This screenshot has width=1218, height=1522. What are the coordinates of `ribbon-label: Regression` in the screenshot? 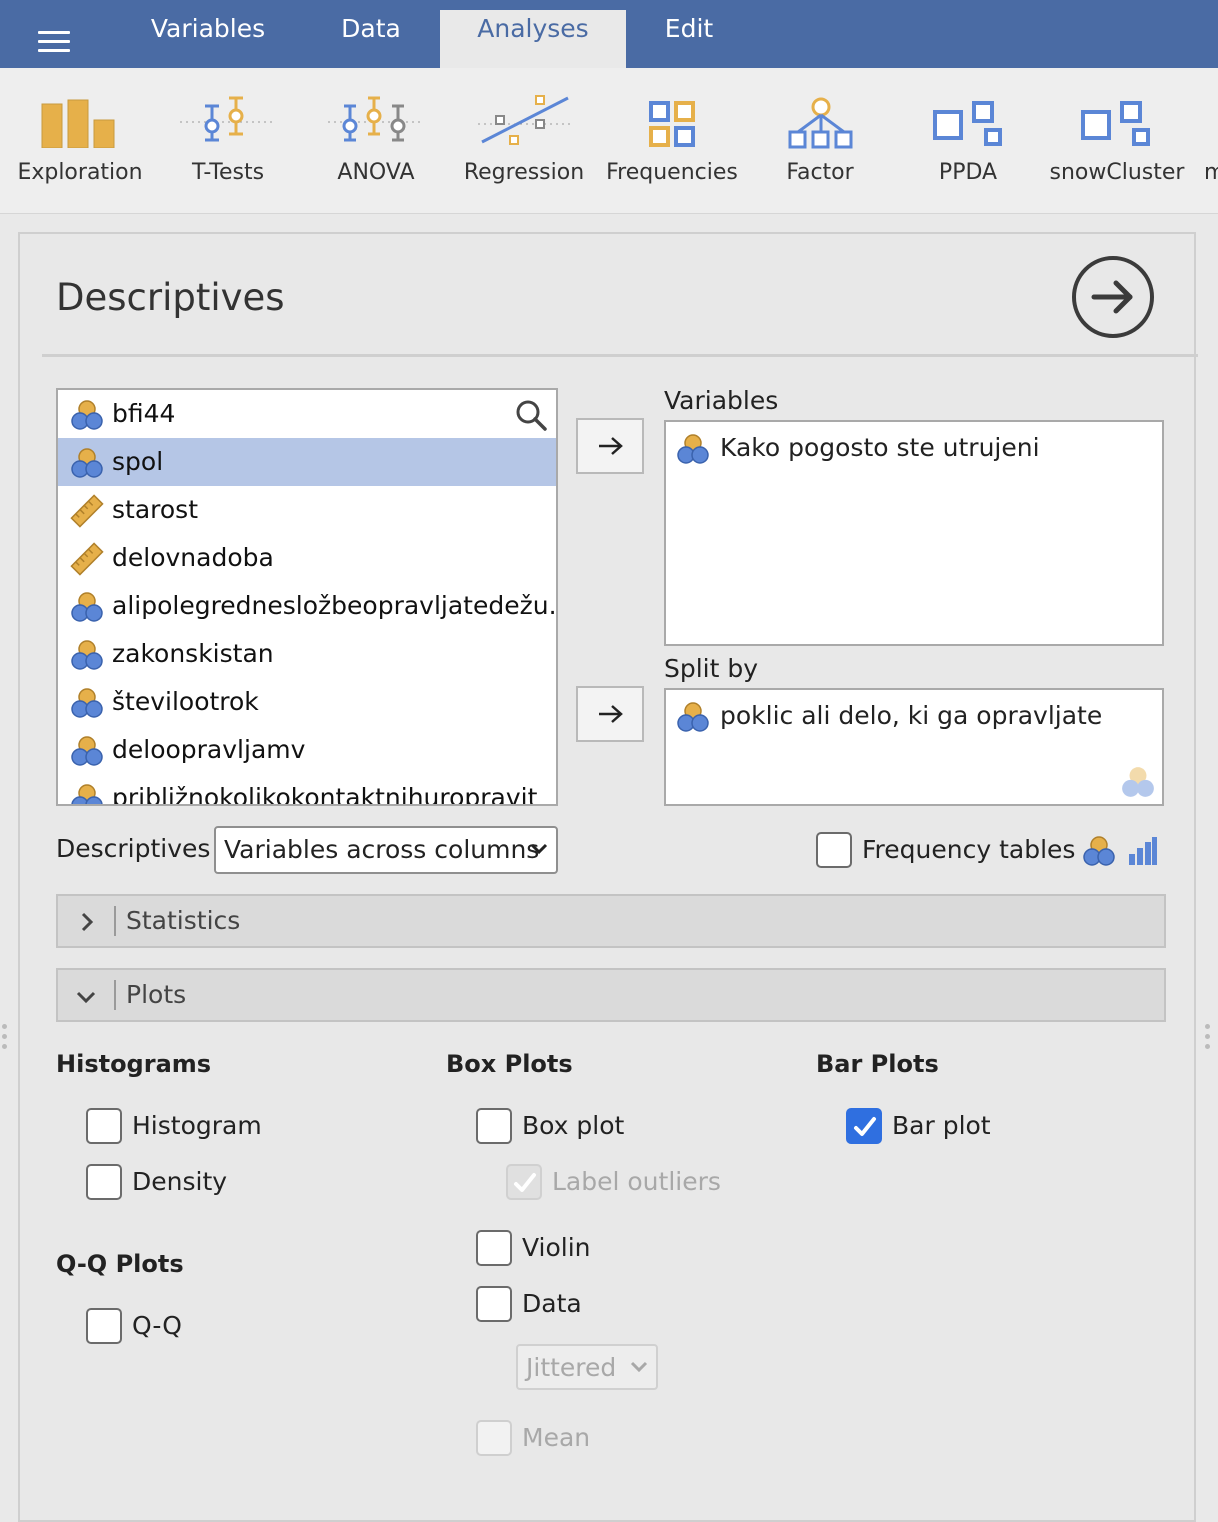 It's located at (524, 172).